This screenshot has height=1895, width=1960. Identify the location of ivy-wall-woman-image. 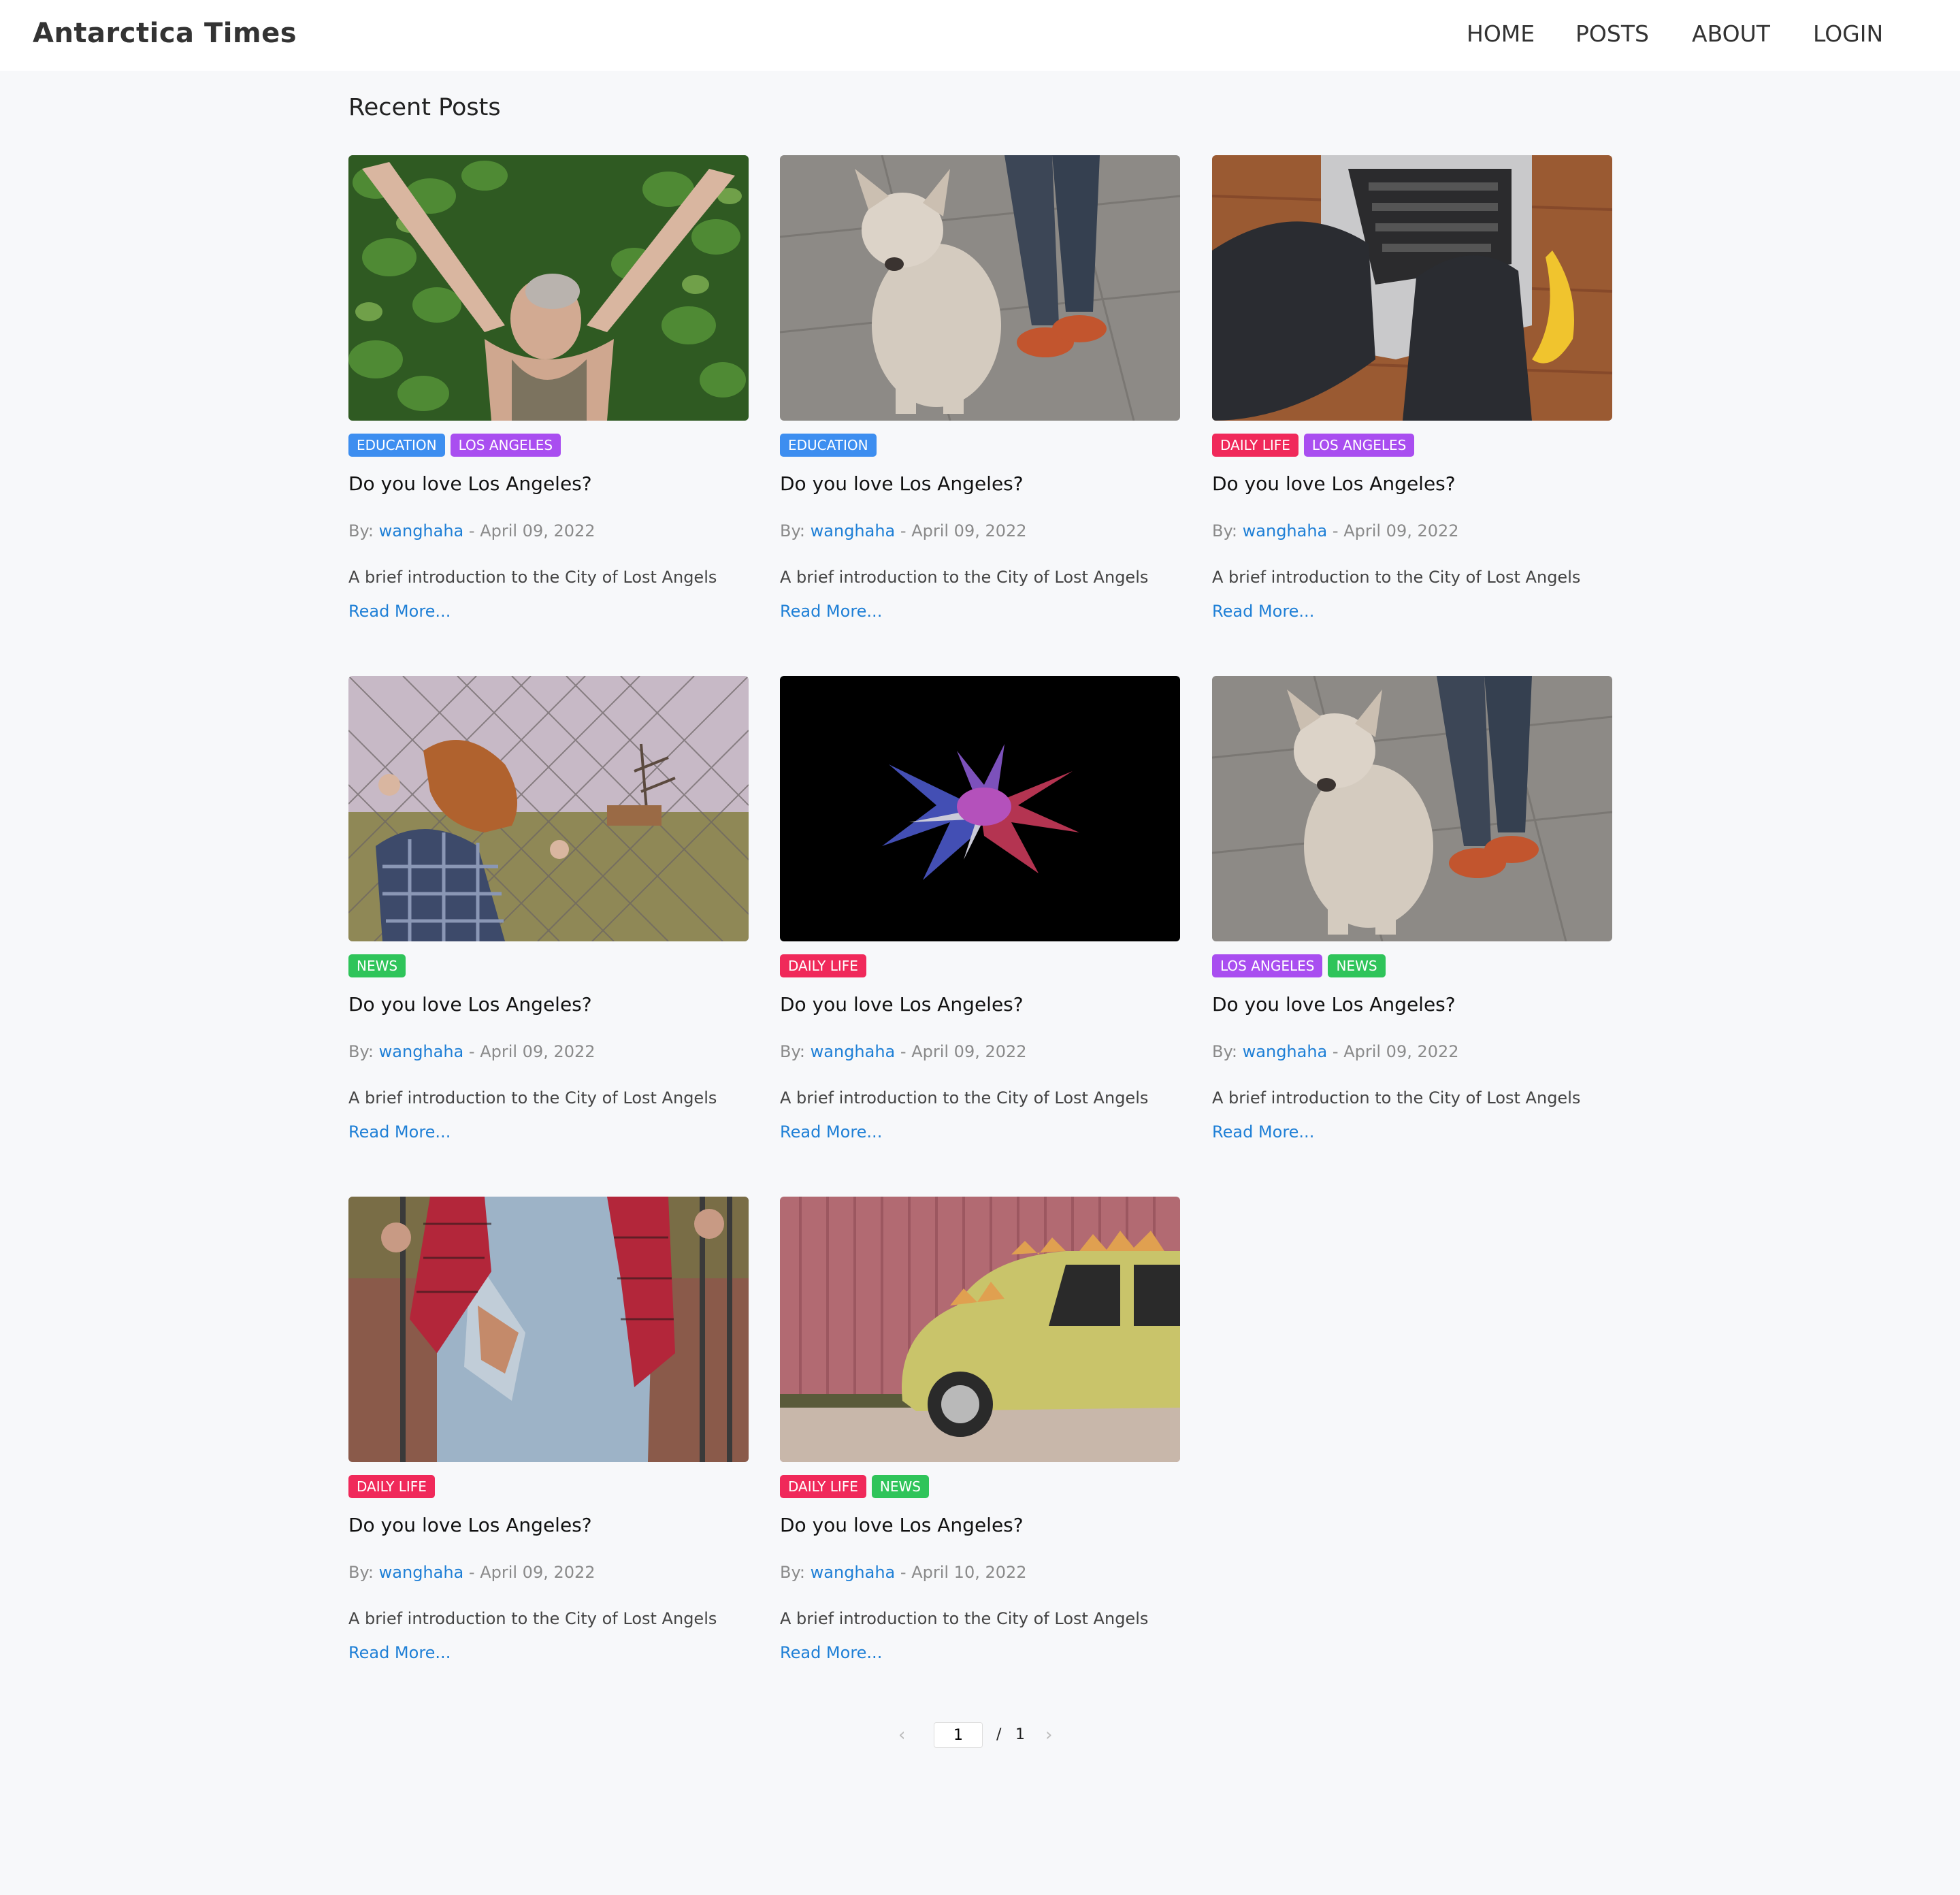
(548, 288).